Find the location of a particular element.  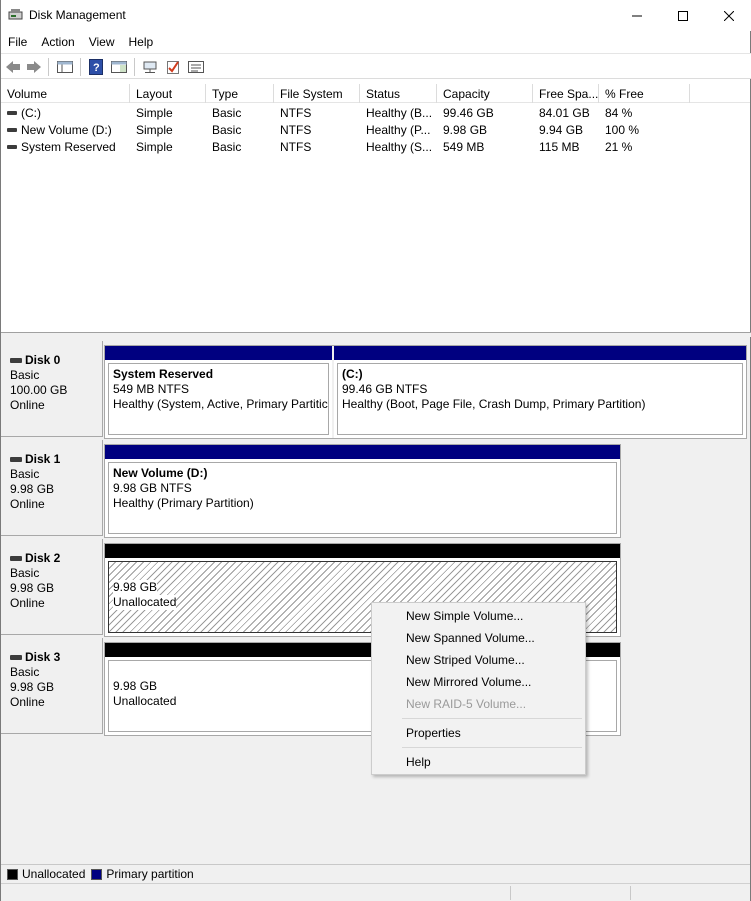

column-header-layout: Layout is located at coordinates (168, 93).